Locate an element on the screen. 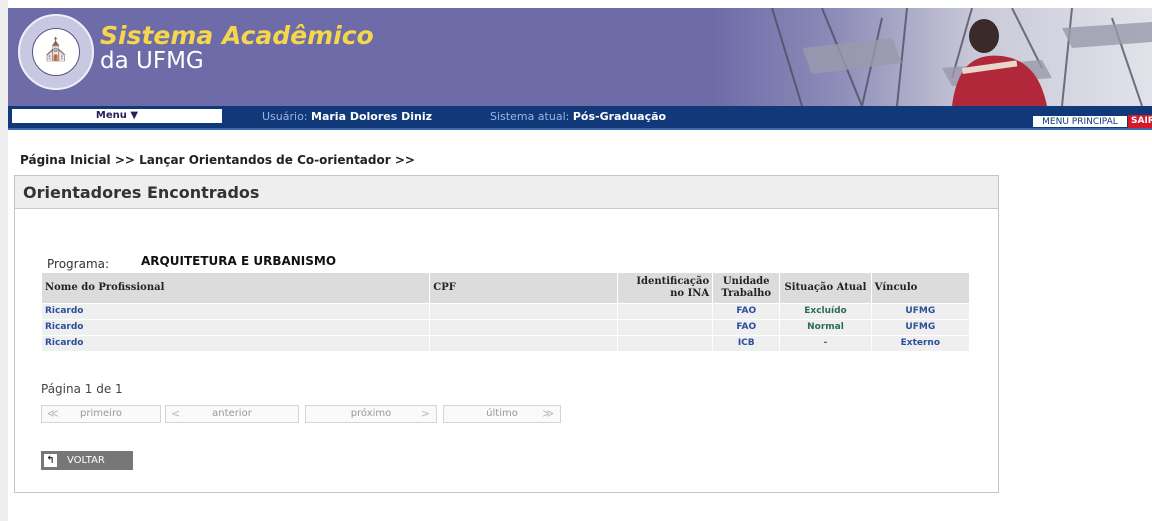 The width and height of the screenshot is (1152, 521). return-arrow-icon: ↰ is located at coordinates (50, 460).